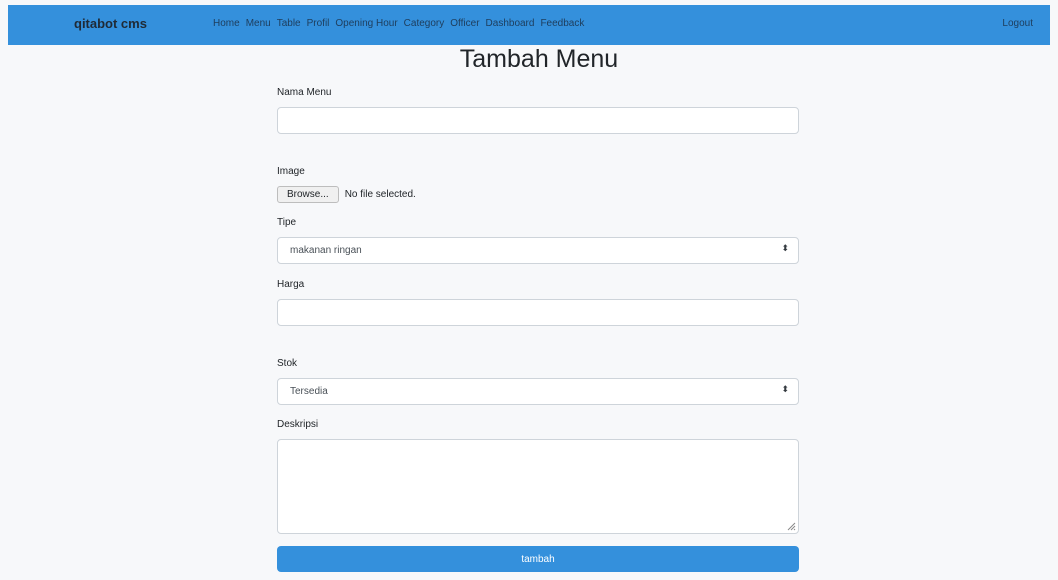 The width and height of the screenshot is (1058, 580). I want to click on nav-link-category: Category, so click(424, 23).